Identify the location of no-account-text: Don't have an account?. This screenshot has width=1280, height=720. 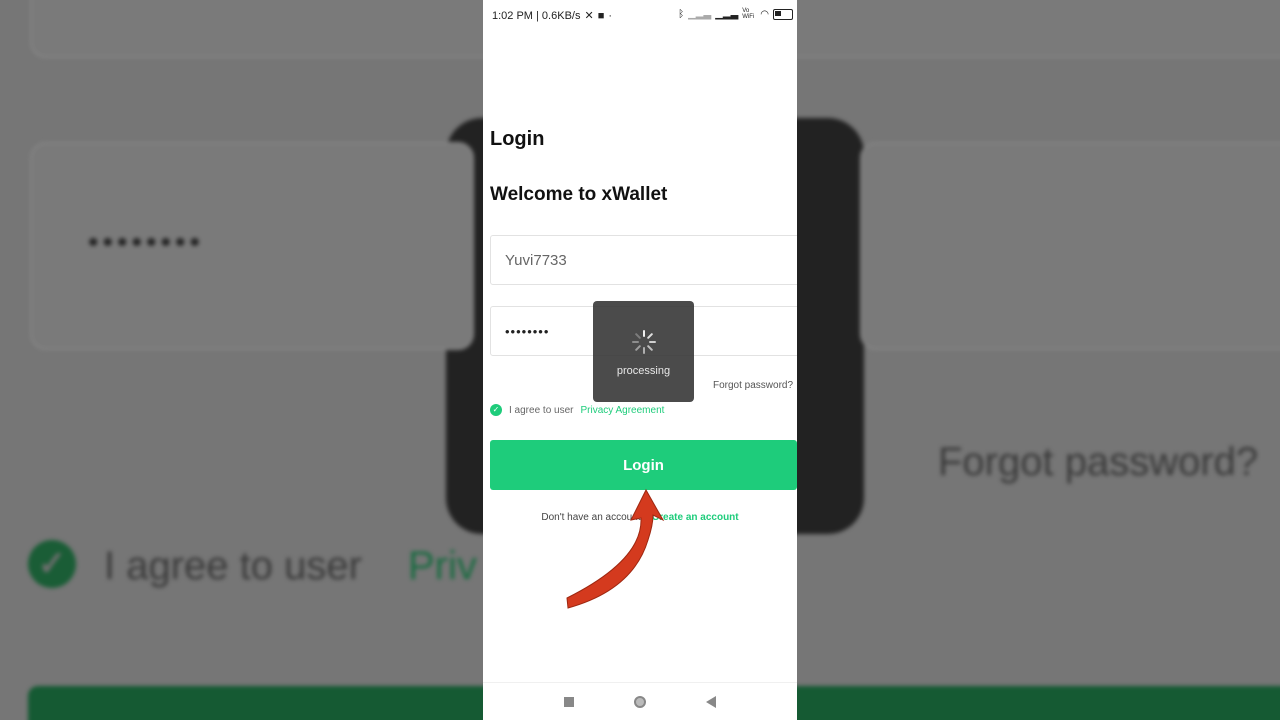
(594, 517).